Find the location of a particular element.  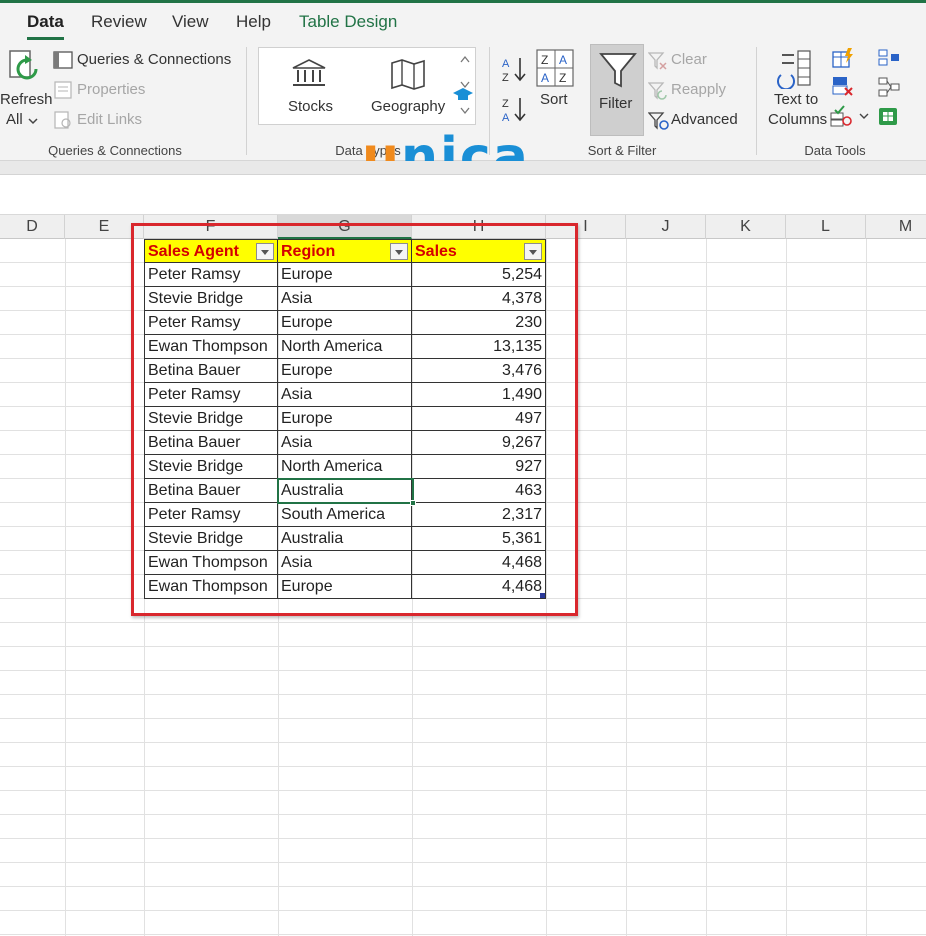

graduation-cap-icon is located at coordinates (463, 94).